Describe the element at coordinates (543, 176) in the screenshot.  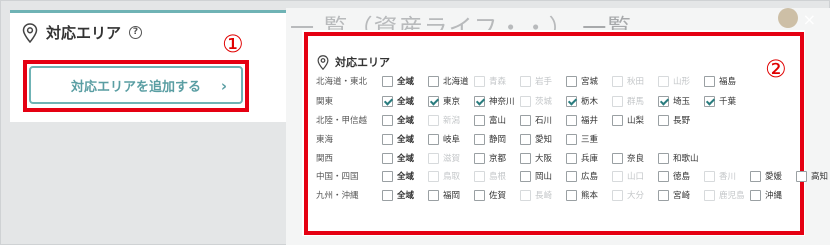
I see `prefecture-checkbox: 岡山` at that location.